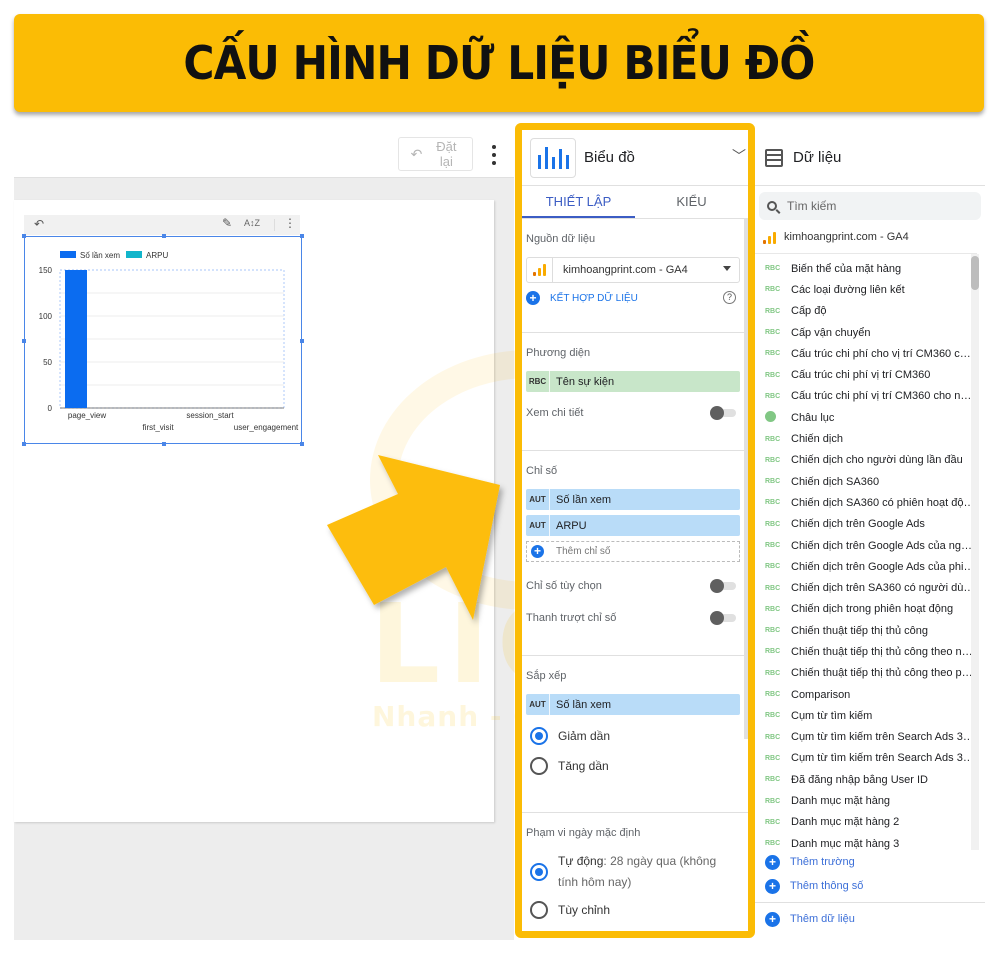 The image size is (999, 954). I want to click on metric-chip: AUT ARPU, so click(633, 525).